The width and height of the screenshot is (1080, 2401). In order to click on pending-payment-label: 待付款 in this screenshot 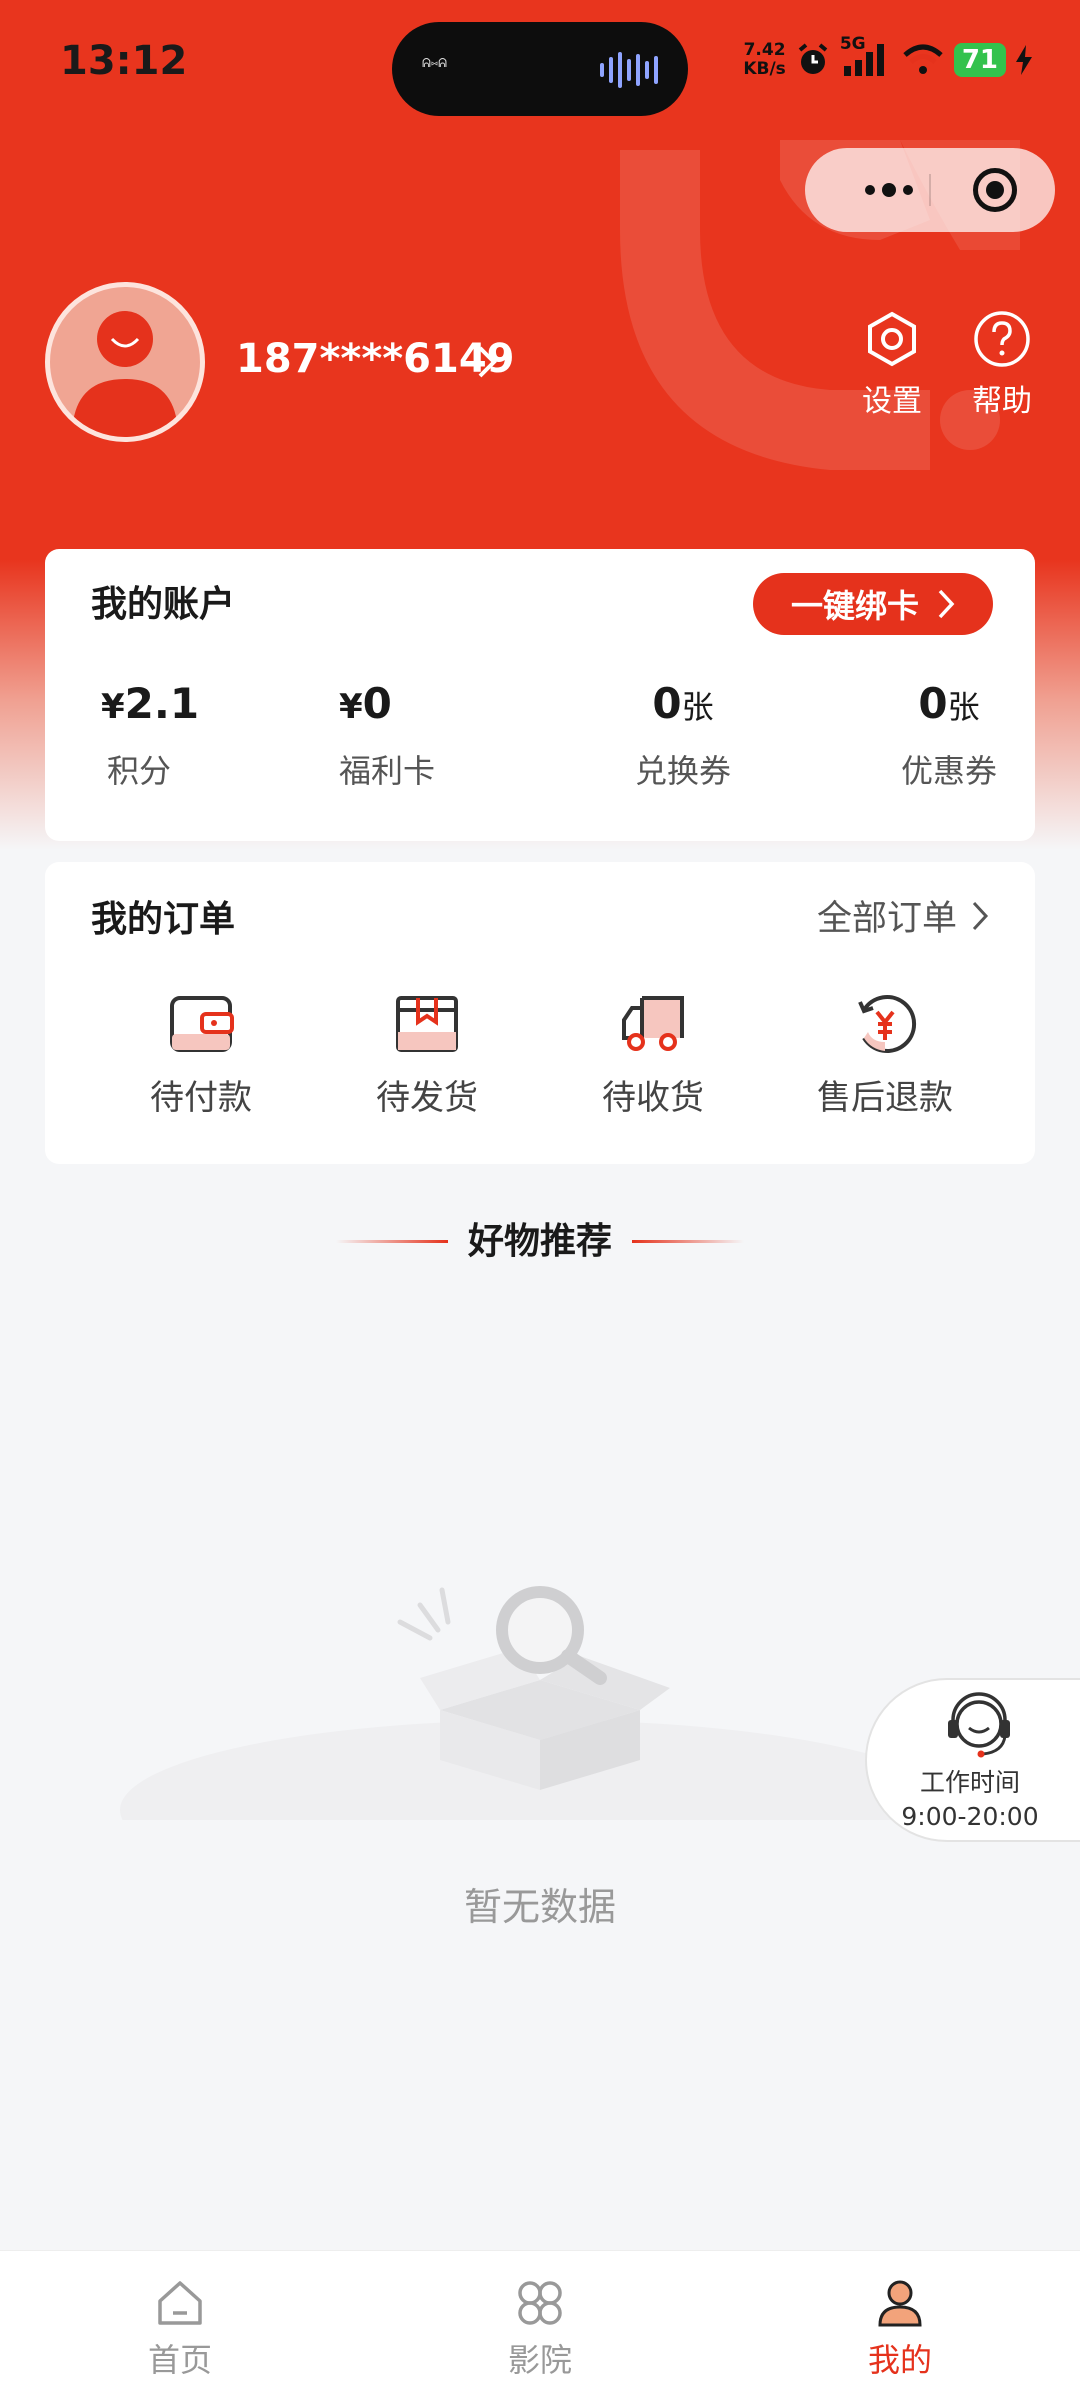, I will do `click(201, 1098)`.